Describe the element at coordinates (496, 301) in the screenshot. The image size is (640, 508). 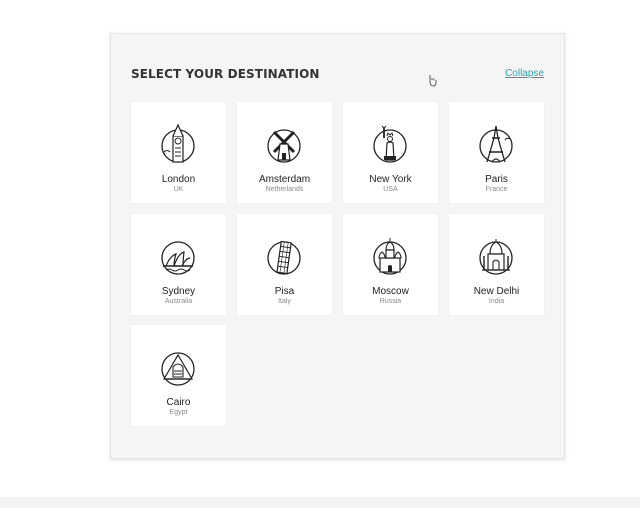
I see `country-name: India` at that location.